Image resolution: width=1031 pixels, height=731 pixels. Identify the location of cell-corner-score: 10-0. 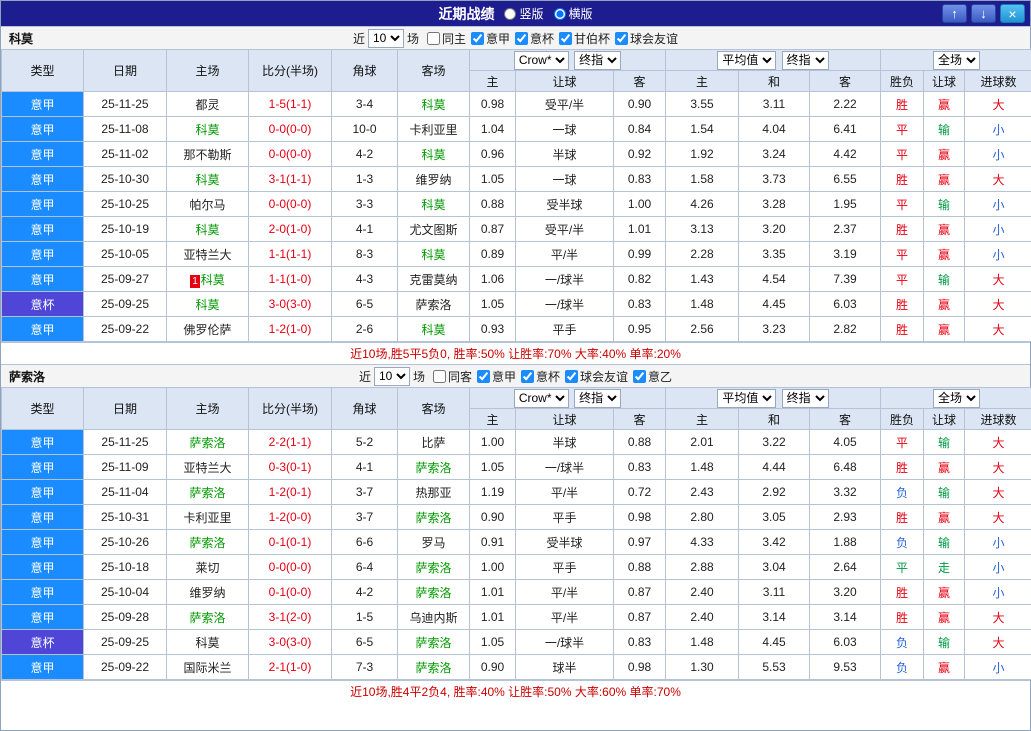
(364, 129).